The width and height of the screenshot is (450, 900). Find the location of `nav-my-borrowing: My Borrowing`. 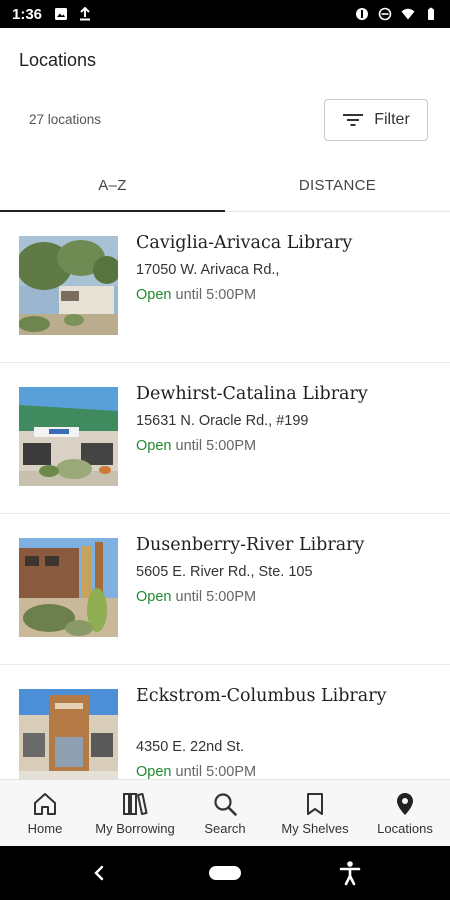

nav-my-borrowing: My Borrowing is located at coordinates (135, 813).